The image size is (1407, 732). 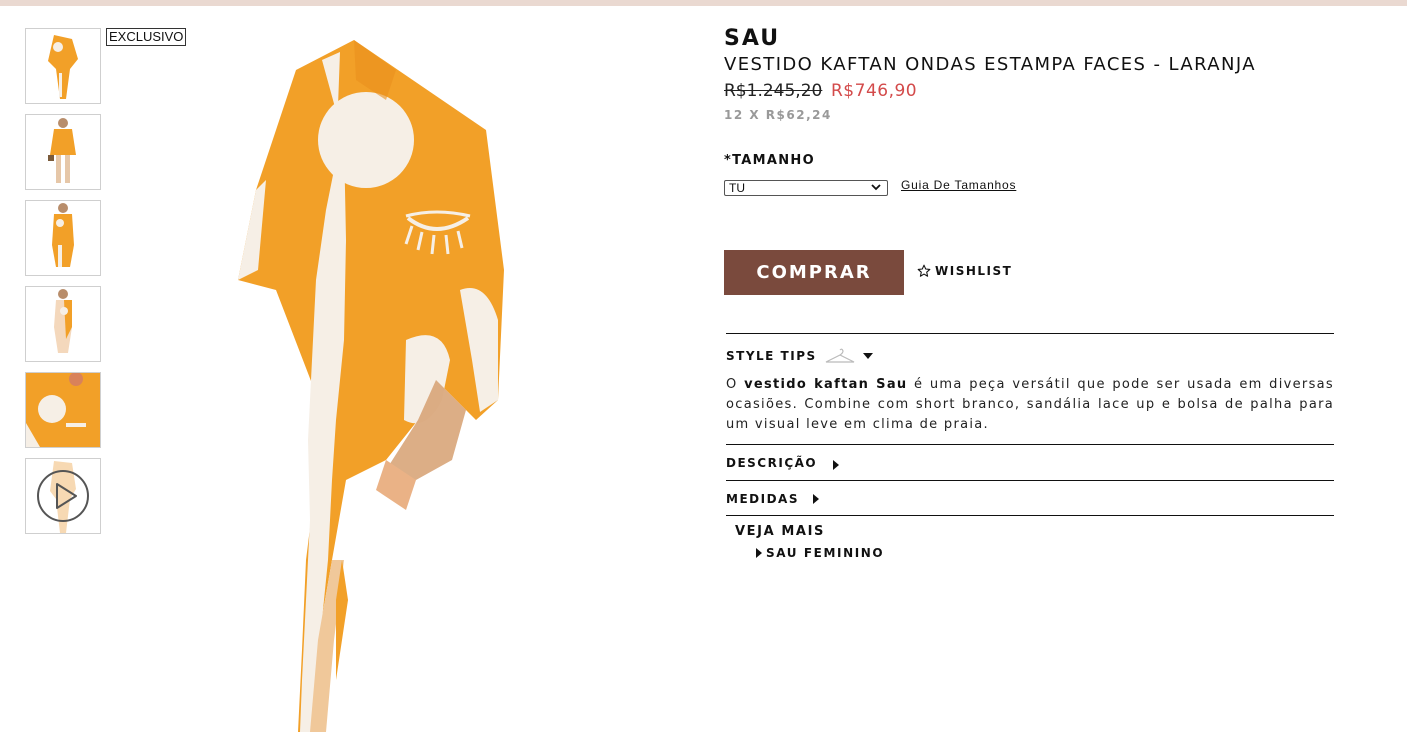 I want to click on style-tips-prefix: O, so click(x=732, y=384).